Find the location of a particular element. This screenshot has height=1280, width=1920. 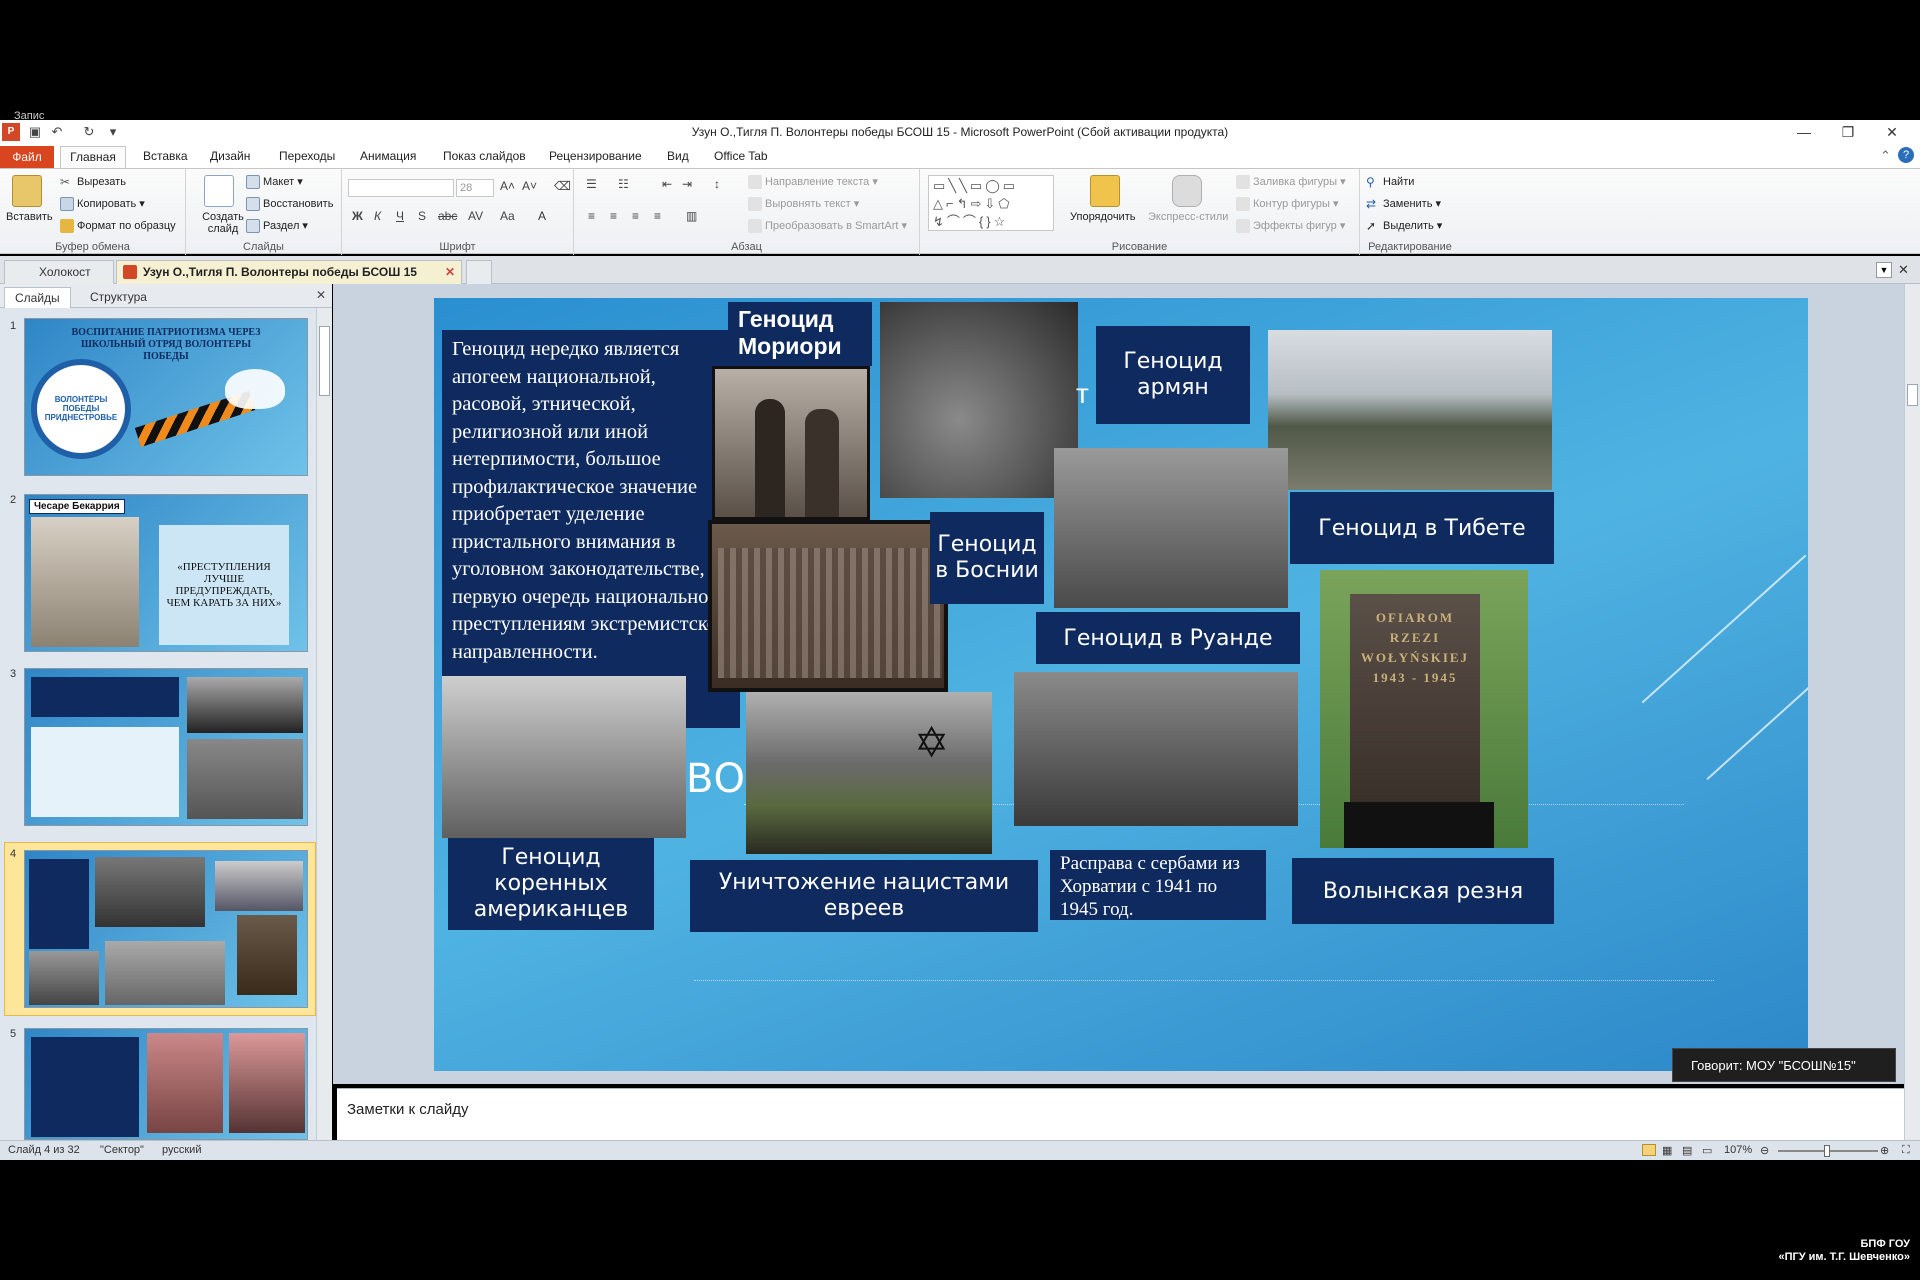

align-text-button: Выровнять текст ▾ is located at coordinates (803, 204).